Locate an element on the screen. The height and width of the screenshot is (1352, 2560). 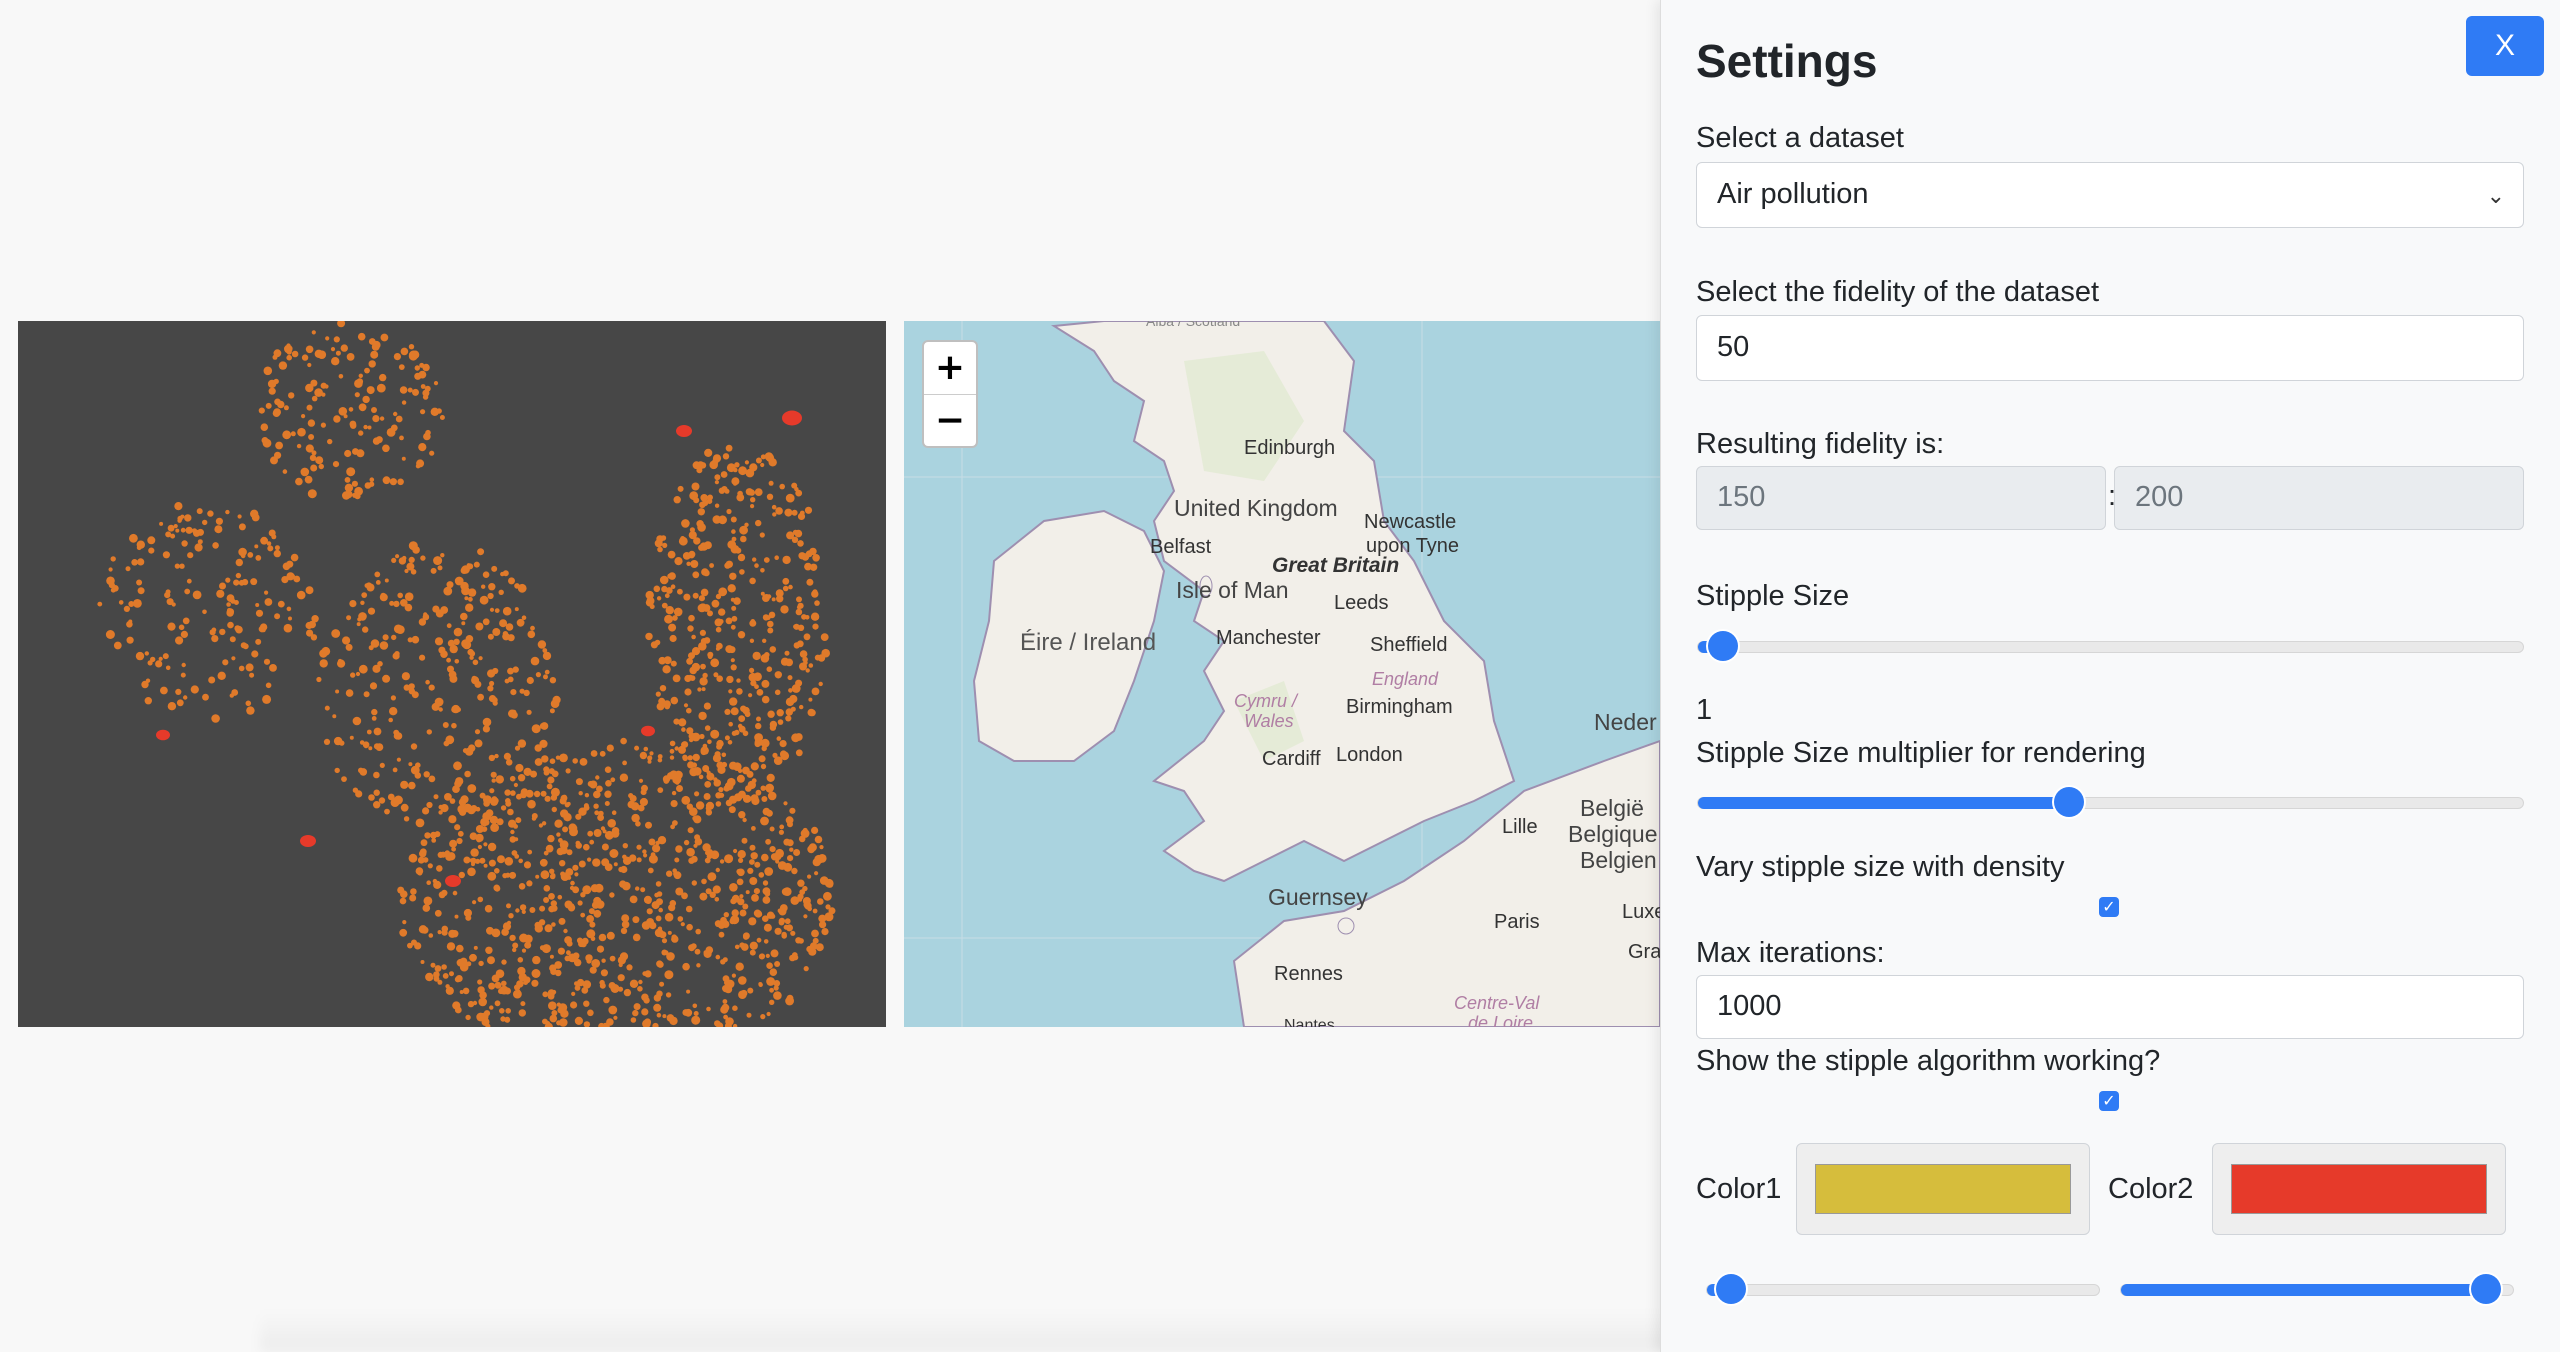
dataset-label: Select a dataset is located at coordinates (1800, 138).